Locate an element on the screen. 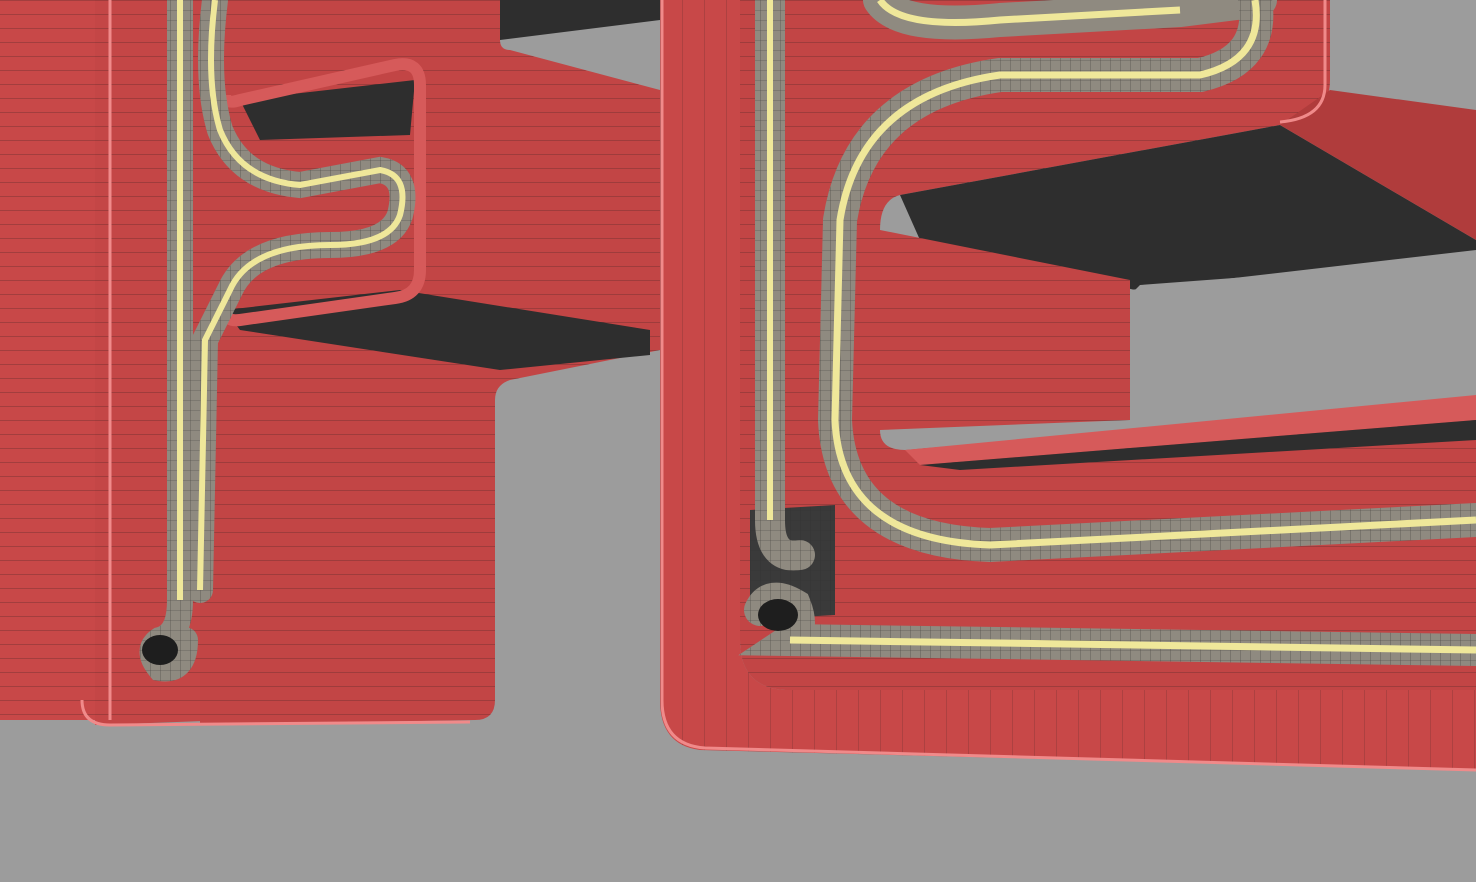  left-letter-wire is located at coordinates (55, 360).